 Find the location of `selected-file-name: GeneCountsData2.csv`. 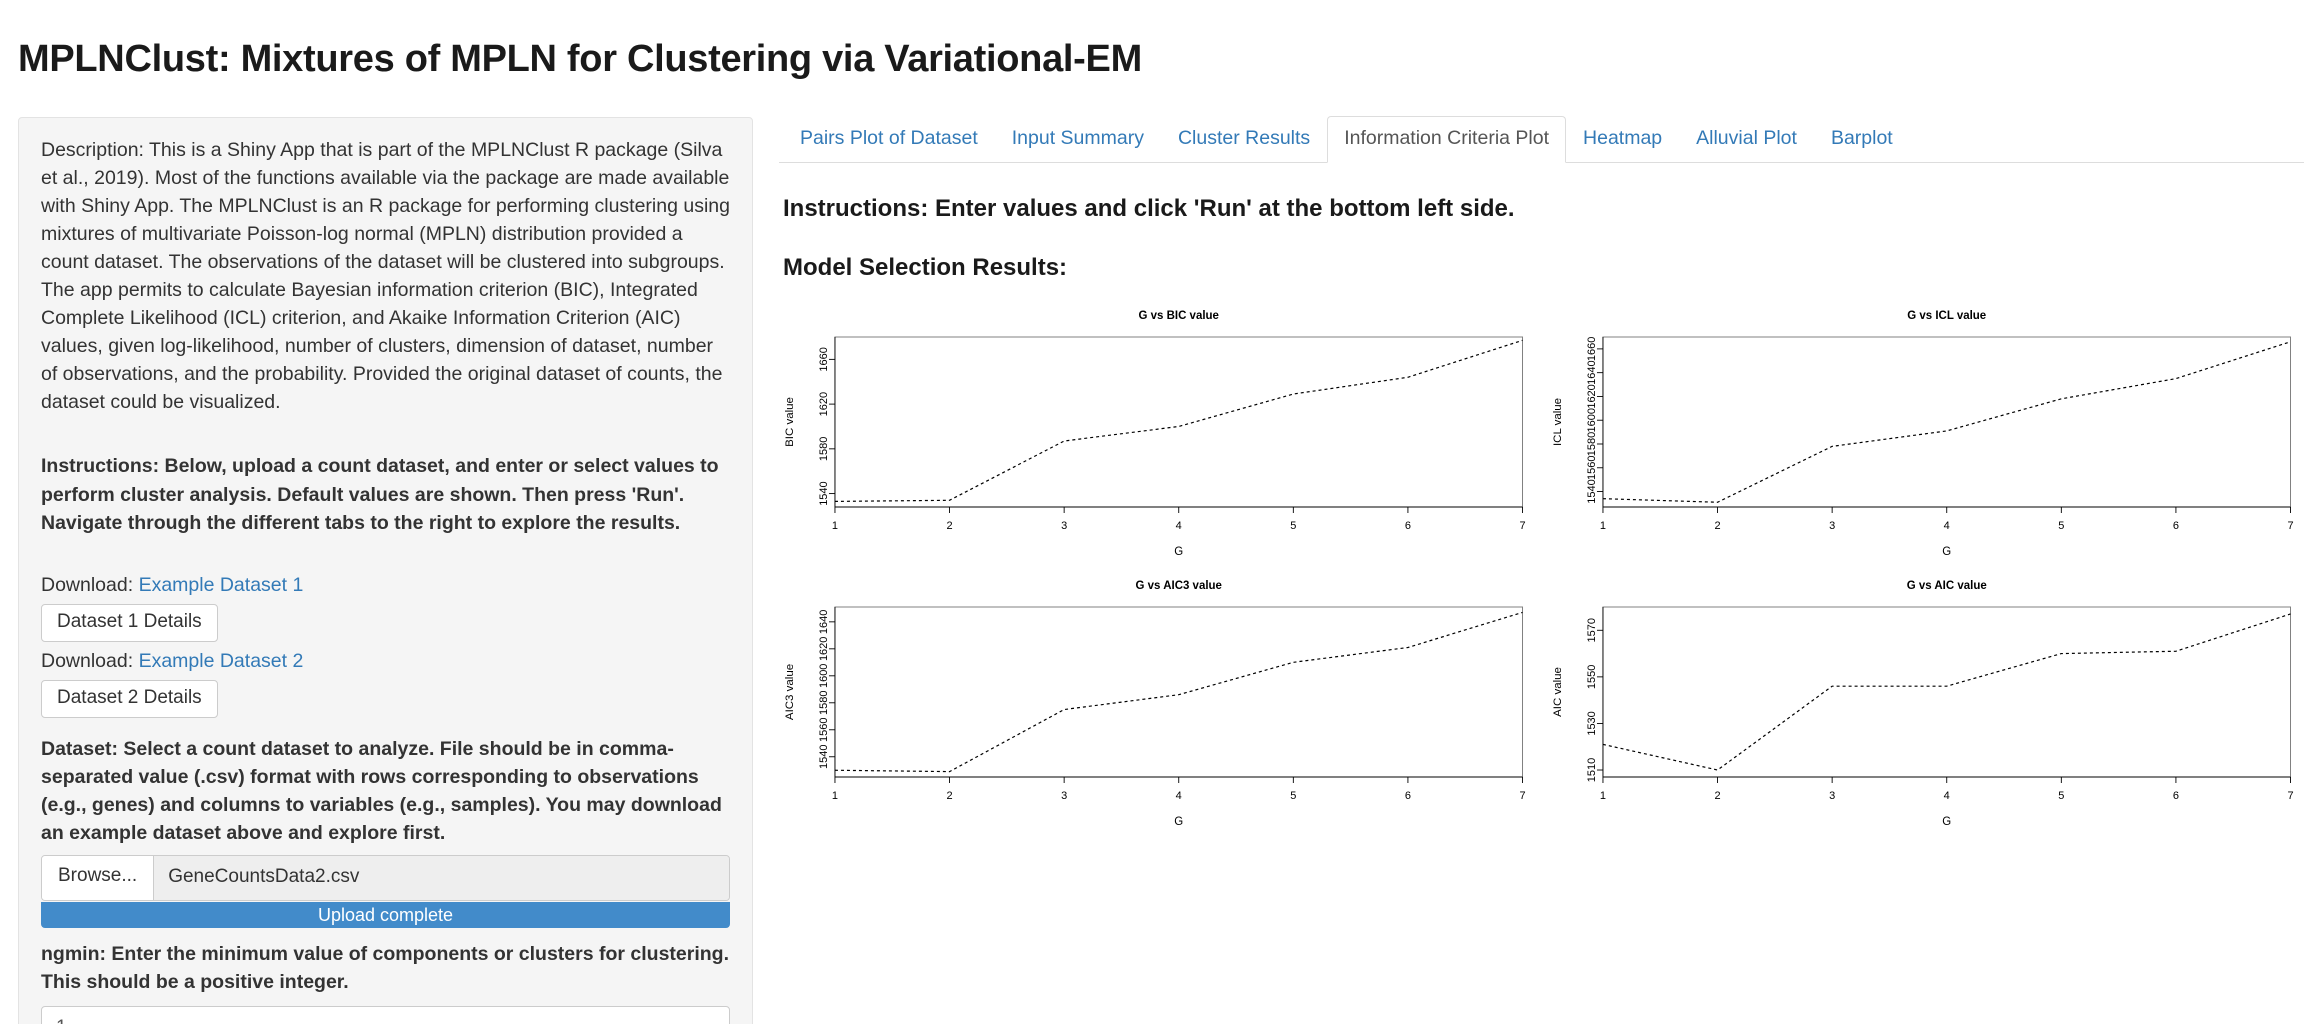

selected-file-name: GeneCountsData2.csv is located at coordinates (441, 877).